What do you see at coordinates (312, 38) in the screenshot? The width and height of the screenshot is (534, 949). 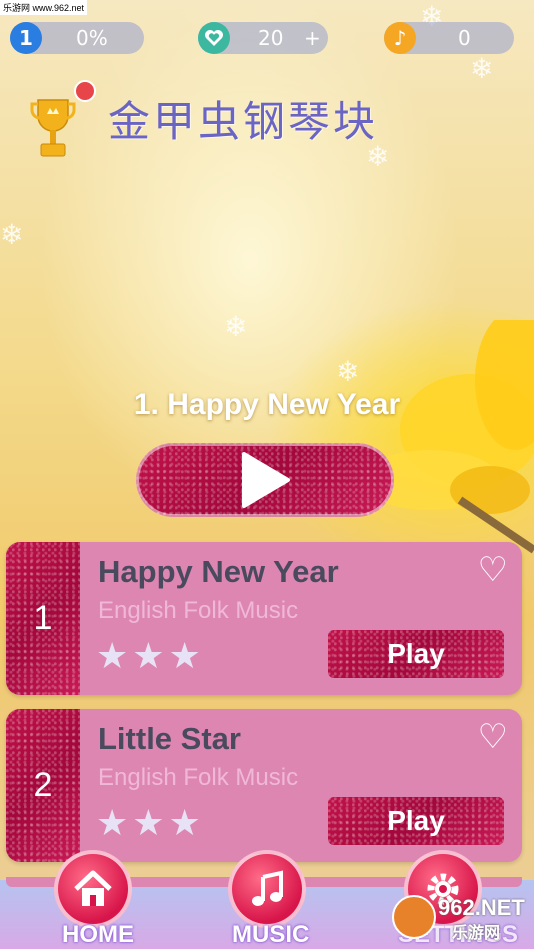 I see `add-hearts-button: +` at bounding box center [312, 38].